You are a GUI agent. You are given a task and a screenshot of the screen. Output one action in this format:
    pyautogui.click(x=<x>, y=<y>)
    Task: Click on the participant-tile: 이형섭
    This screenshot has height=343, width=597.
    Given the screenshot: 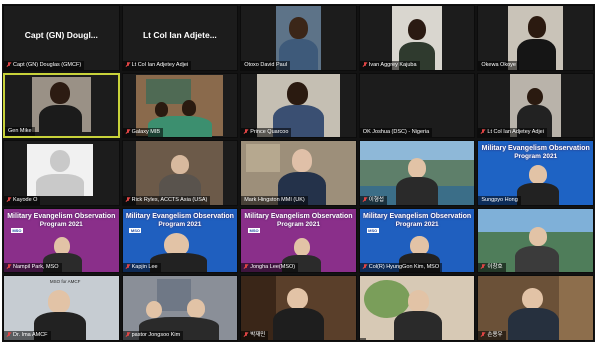 What is the action you would take?
    pyautogui.click(x=417, y=173)
    